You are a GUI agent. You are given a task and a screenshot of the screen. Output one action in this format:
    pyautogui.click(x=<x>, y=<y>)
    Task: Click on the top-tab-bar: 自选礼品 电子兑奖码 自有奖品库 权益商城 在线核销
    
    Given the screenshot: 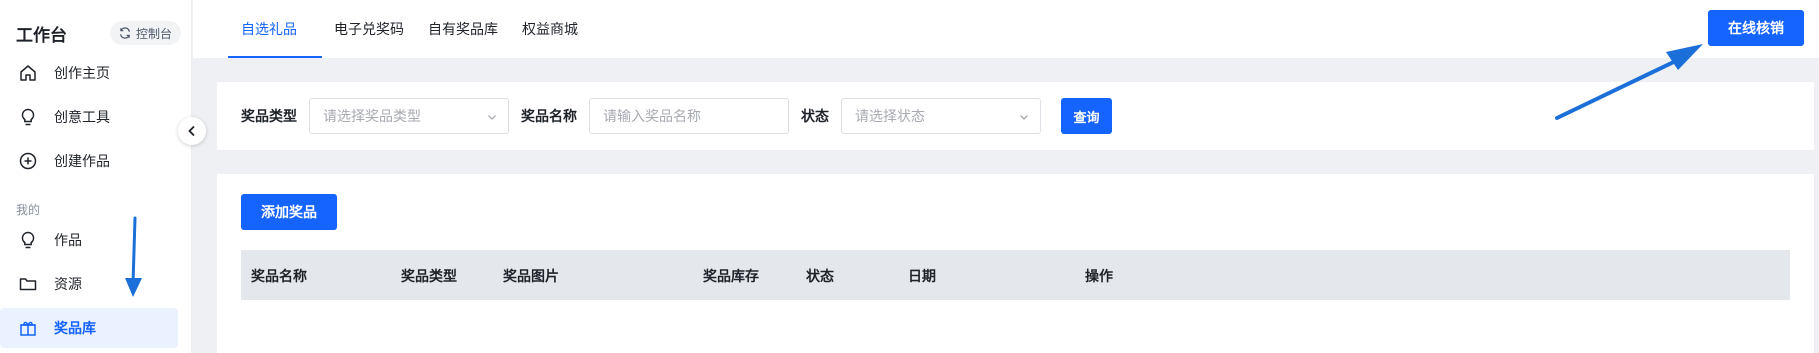 What is the action you would take?
    pyautogui.click(x=1006, y=29)
    